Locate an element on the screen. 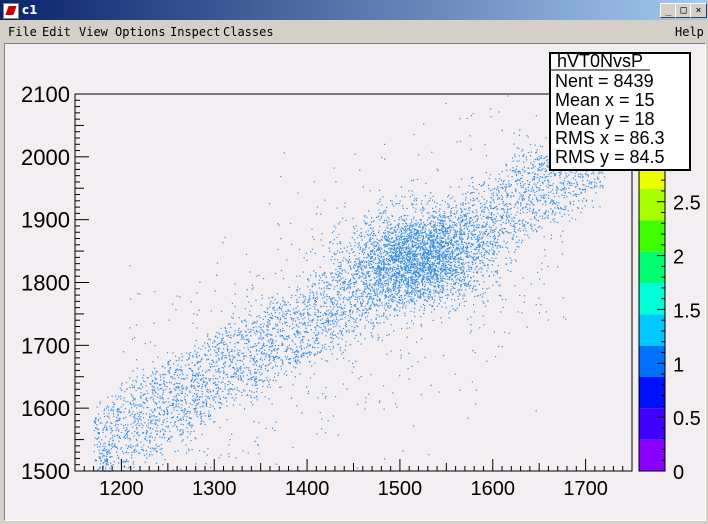 This screenshot has height=524, width=708. menu-edit: Edit is located at coordinates (56, 32).